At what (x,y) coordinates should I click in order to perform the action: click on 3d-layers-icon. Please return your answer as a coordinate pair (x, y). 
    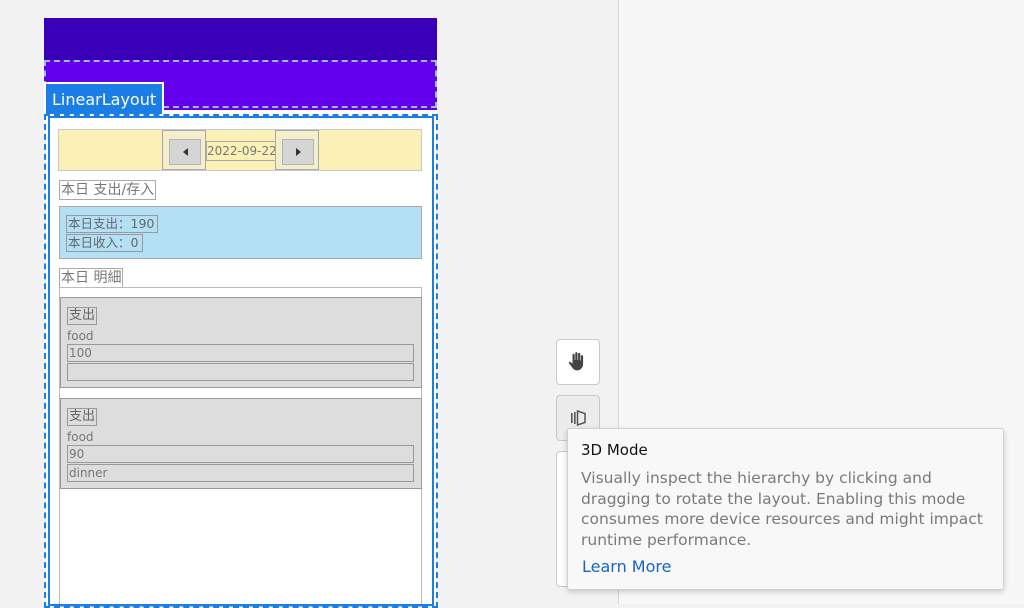
    Looking at the image, I should click on (578, 418).